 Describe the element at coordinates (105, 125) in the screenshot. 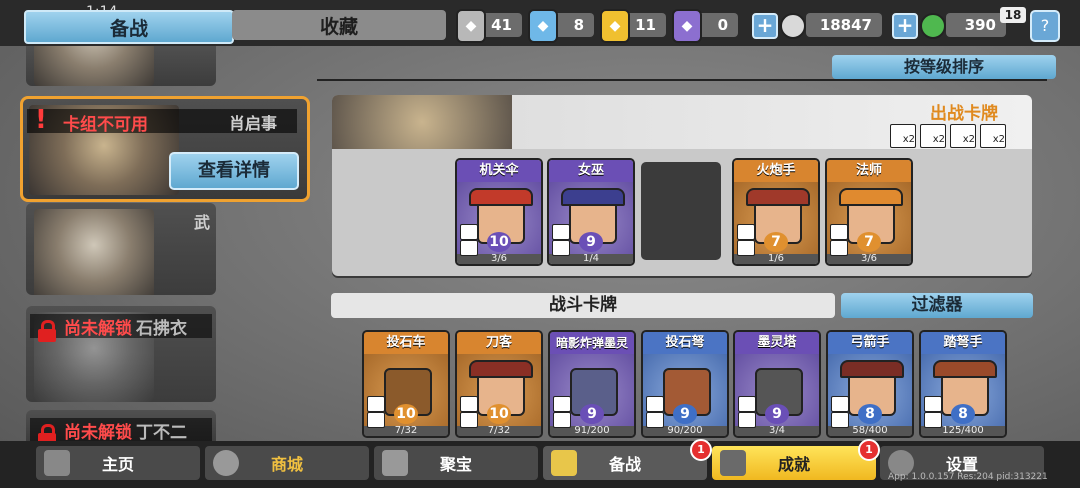

I see `deck-status-text: 卡组不可用` at that location.